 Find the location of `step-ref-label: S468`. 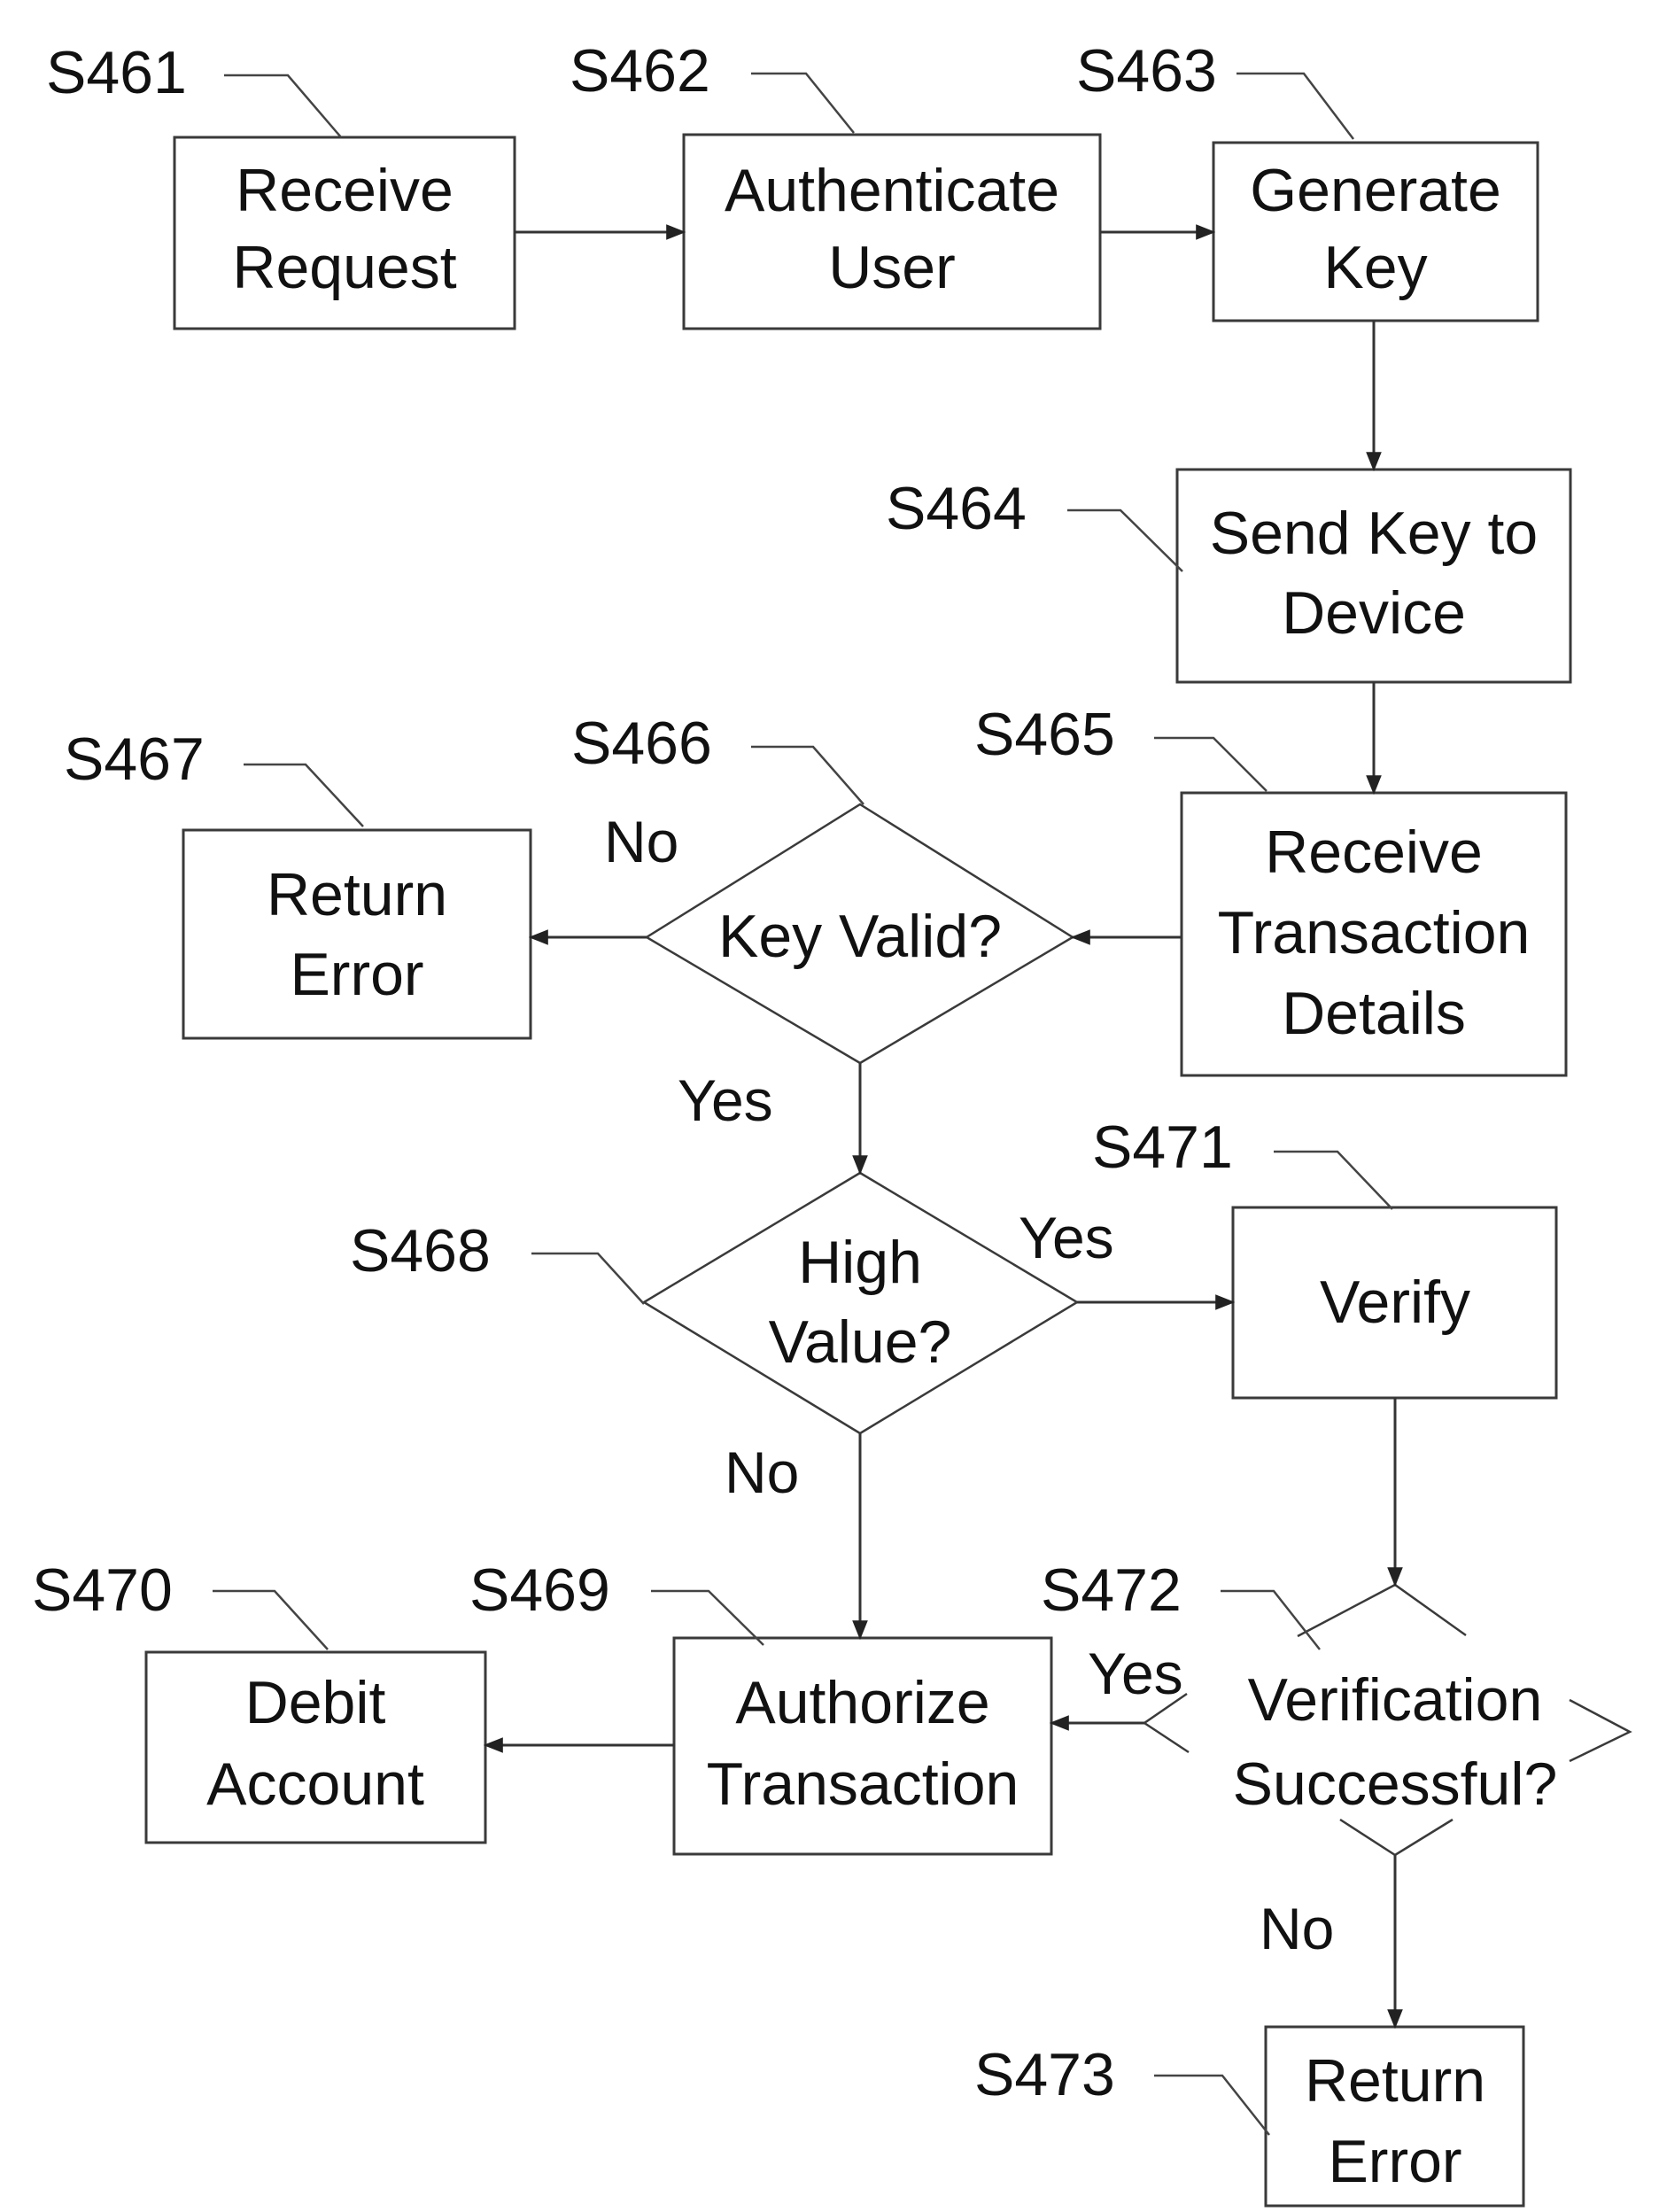

step-ref-label: S468 is located at coordinates (420, 1251).